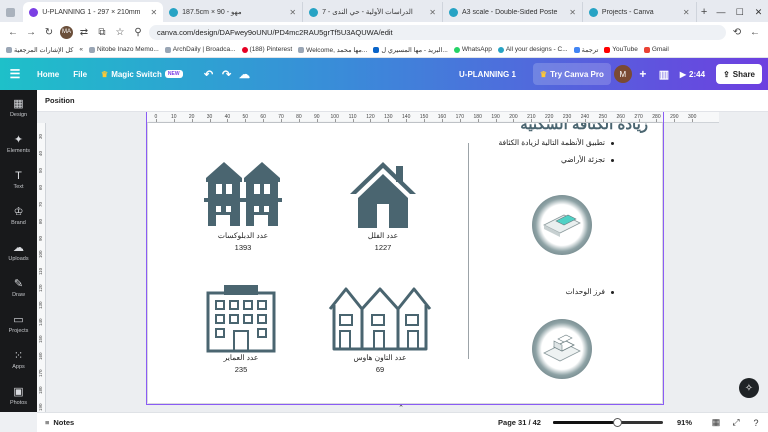 The height and width of the screenshot is (432, 768). Describe the element at coordinates (241, 320) in the screenshot. I see `apartment-building-icon` at that location.